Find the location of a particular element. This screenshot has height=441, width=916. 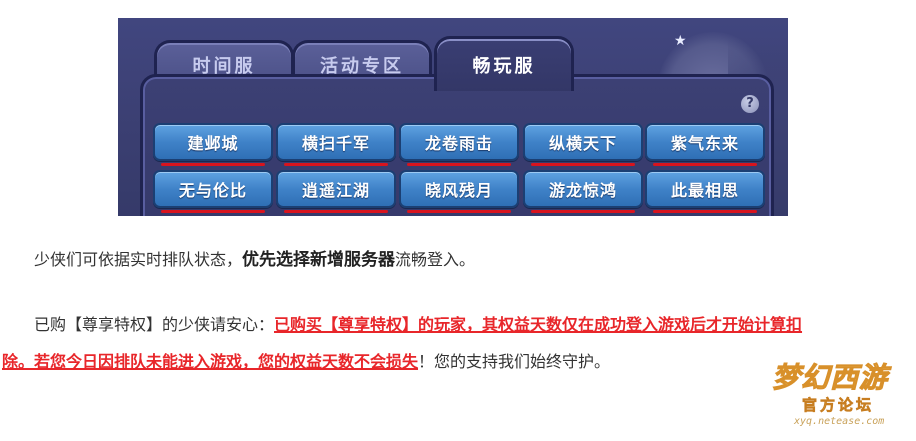

p2-red-emphasis: 已购买【尊享特权】的玩家，其权益天数仅在成功登入游戏后才开始计算扣 is located at coordinates (538, 324).